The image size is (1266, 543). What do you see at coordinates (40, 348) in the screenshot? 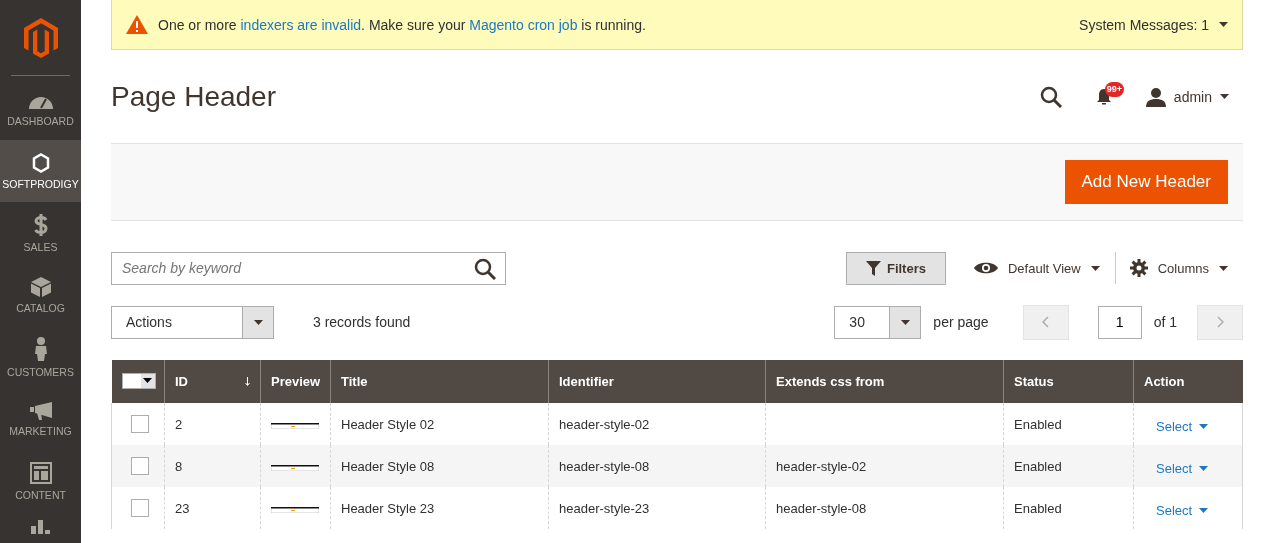
I see `person-icon` at bounding box center [40, 348].